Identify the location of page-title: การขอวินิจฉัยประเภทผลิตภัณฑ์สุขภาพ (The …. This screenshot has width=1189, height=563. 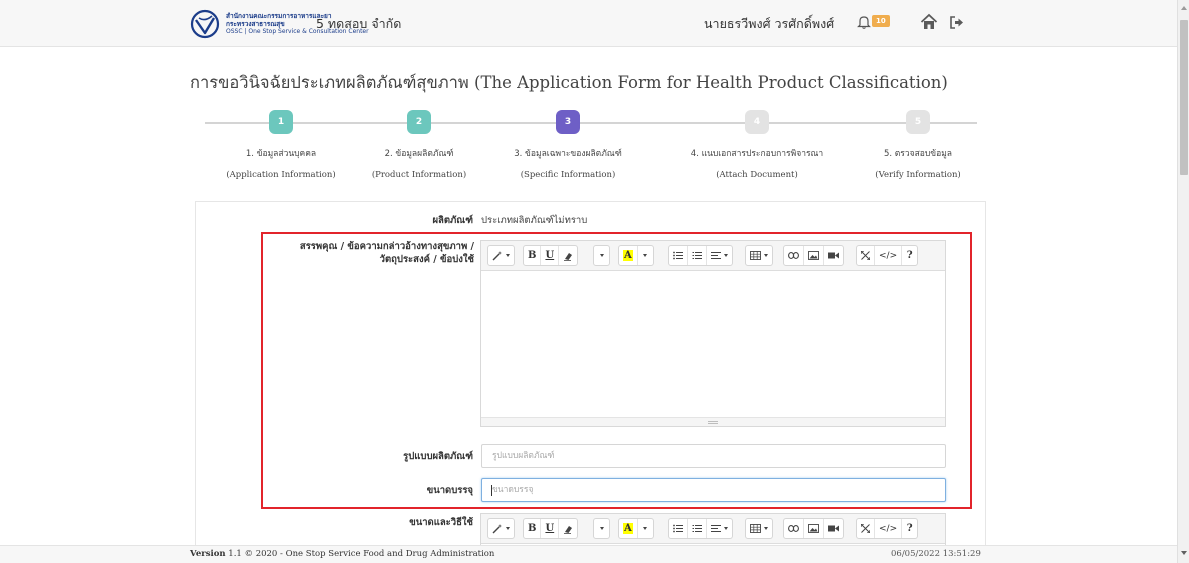
(569, 82).